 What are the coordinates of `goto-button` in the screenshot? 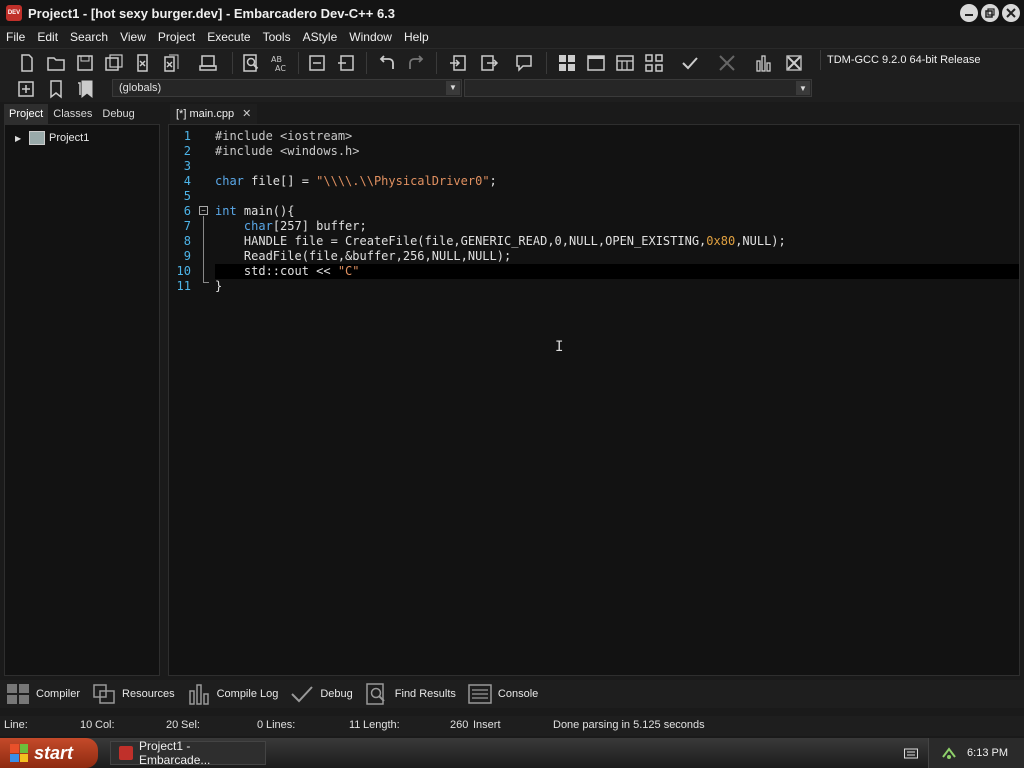 It's located at (458, 63).